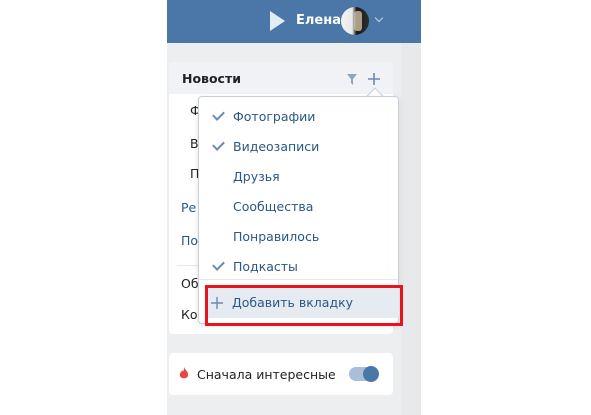 This screenshot has height=415, width=591. I want to click on list-item-peek: Ре, so click(188, 207).